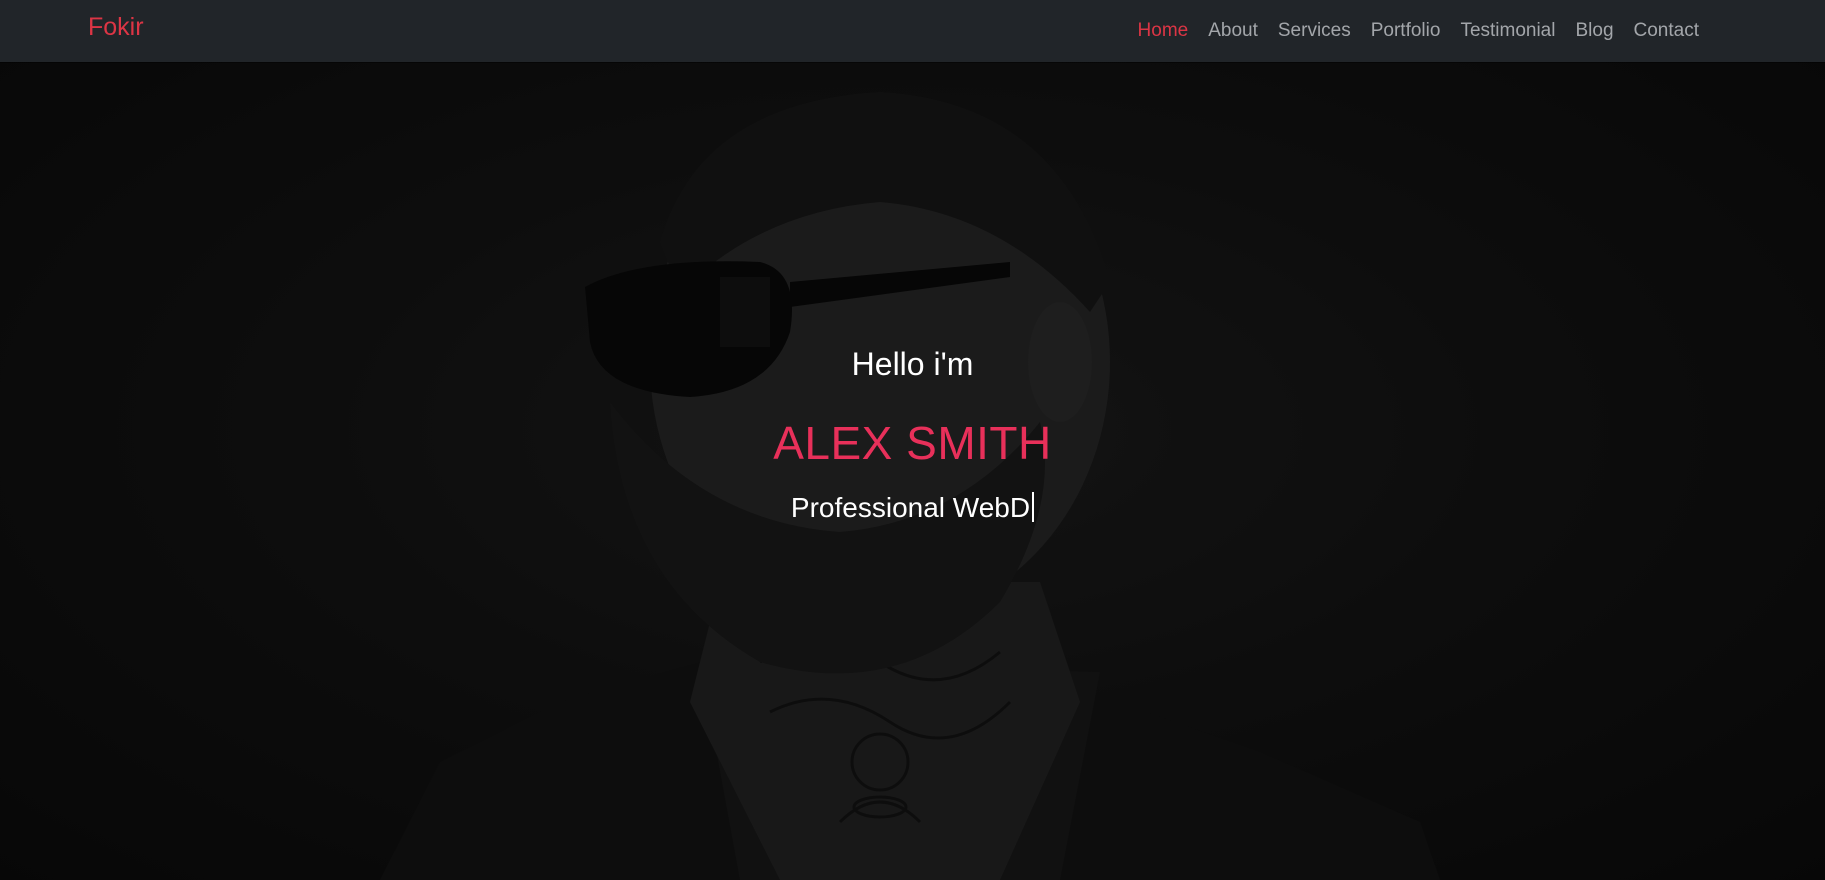 The width and height of the screenshot is (1825, 880). What do you see at coordinates (1314, 31) in the screenshot?
I see `nav-item-services: Services` at bounding box center [1314, 31].